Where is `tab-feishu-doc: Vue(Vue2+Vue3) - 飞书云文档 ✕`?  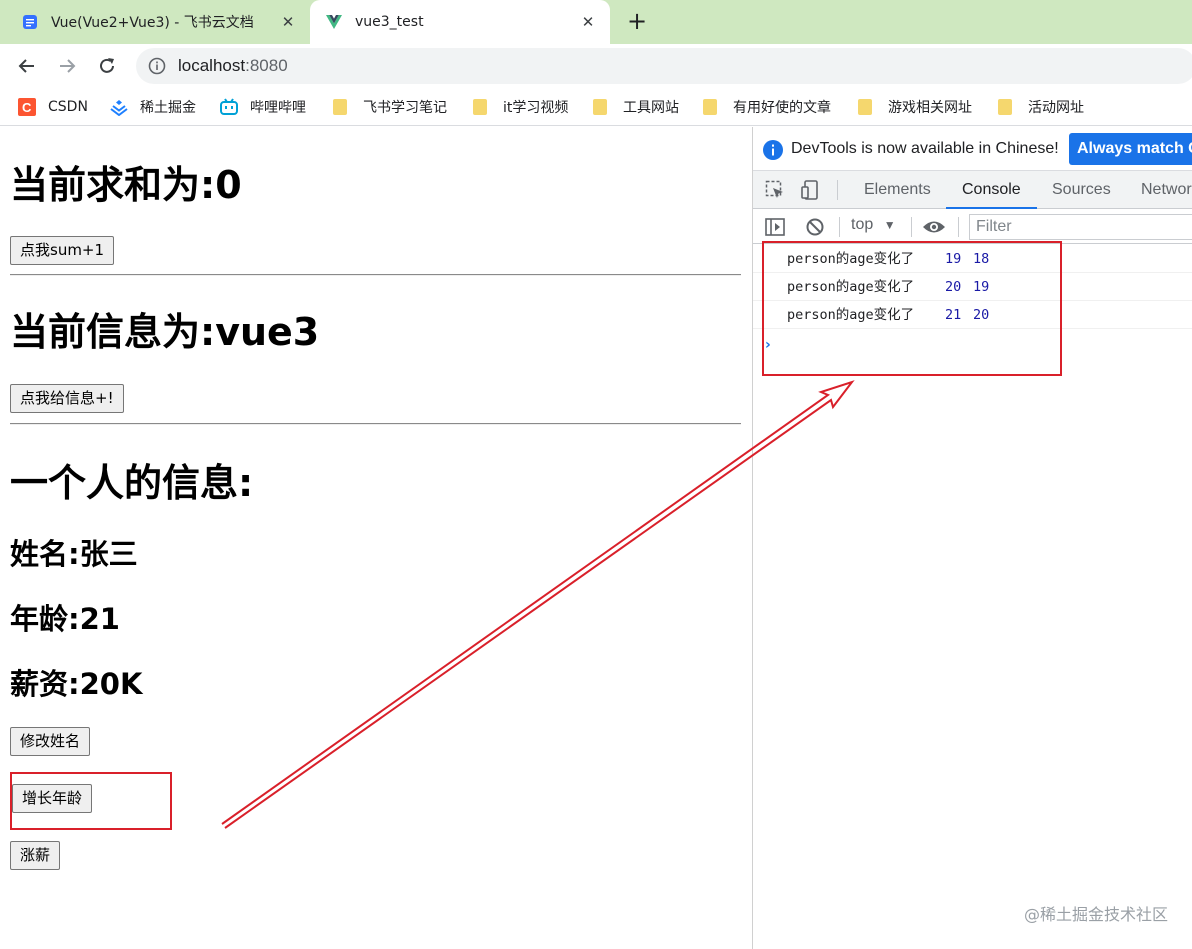
tab-feishu-doc: Vue(Vue2+Vue3) - 飞书云文档 ✕ is located at coordinates (166, 22).